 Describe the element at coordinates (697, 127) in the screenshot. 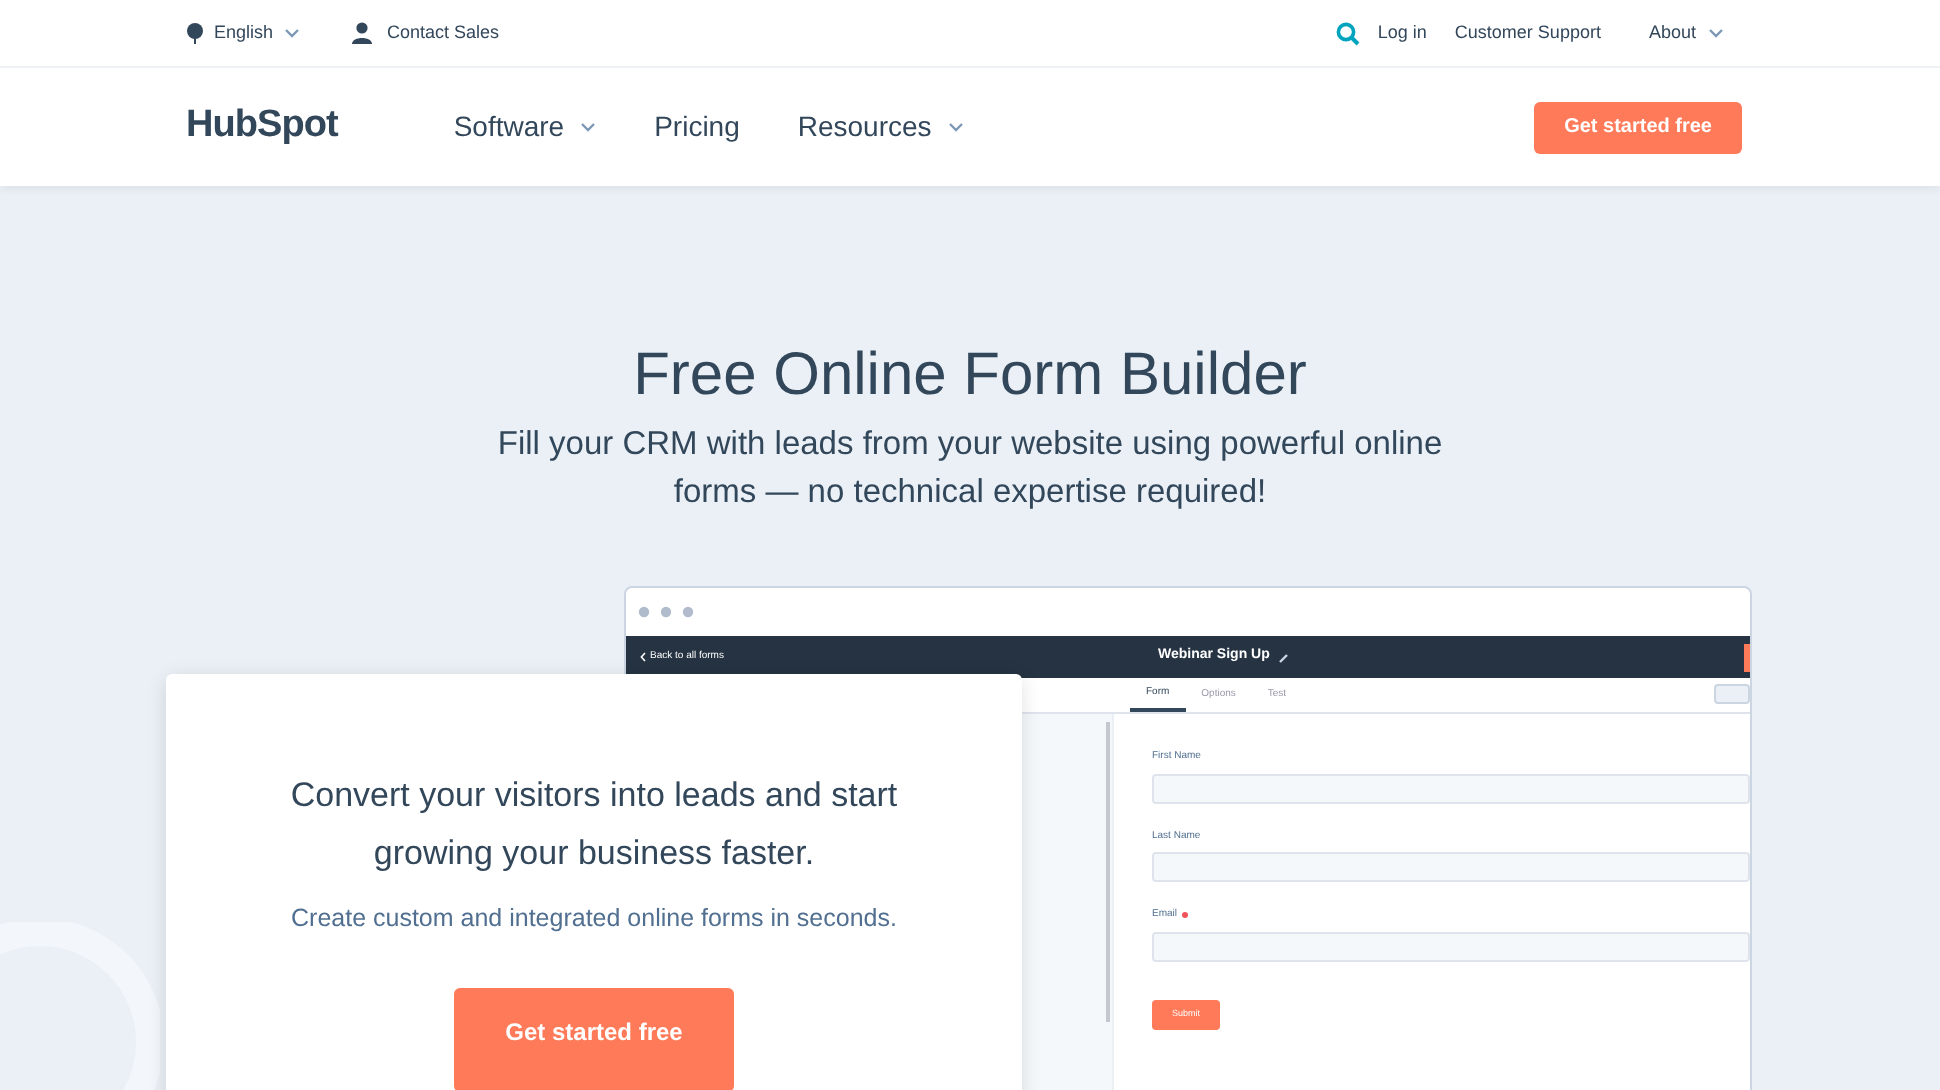

I see `nav-link: Pricing` at that location.